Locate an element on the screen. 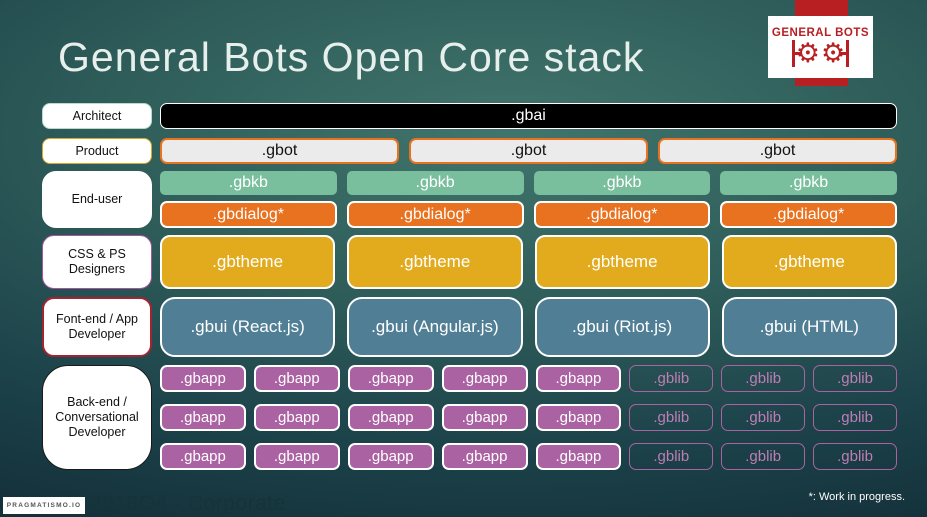 The width and height of the screenshot is (927, 517). pragmatismo-logo-text: PRAGMATISMO.IO is located at coordinates (44, 505).